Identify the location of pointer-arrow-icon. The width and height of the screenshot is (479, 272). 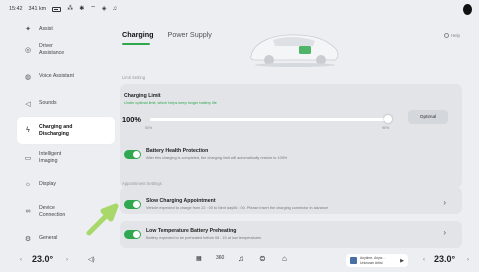
(102, 219).